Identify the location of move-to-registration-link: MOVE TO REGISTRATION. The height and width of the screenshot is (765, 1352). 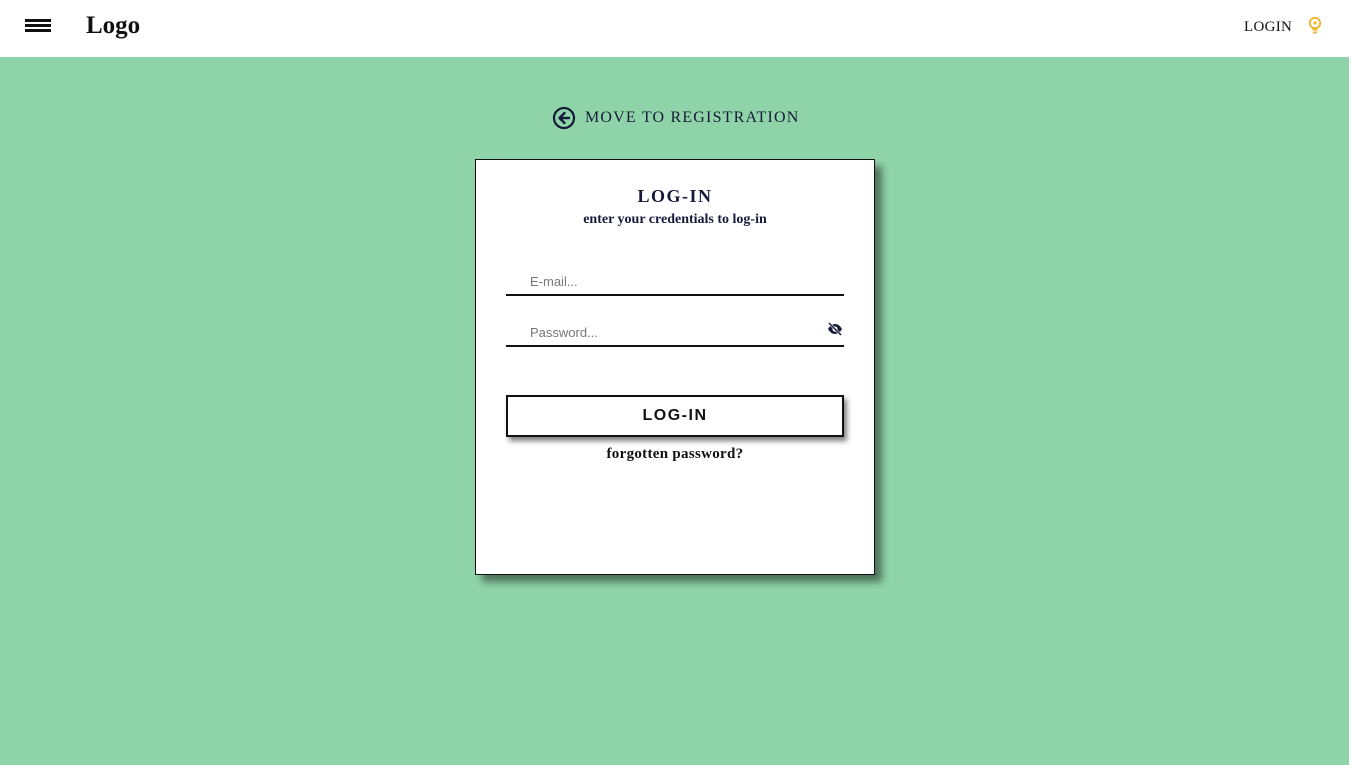
(676, 118).